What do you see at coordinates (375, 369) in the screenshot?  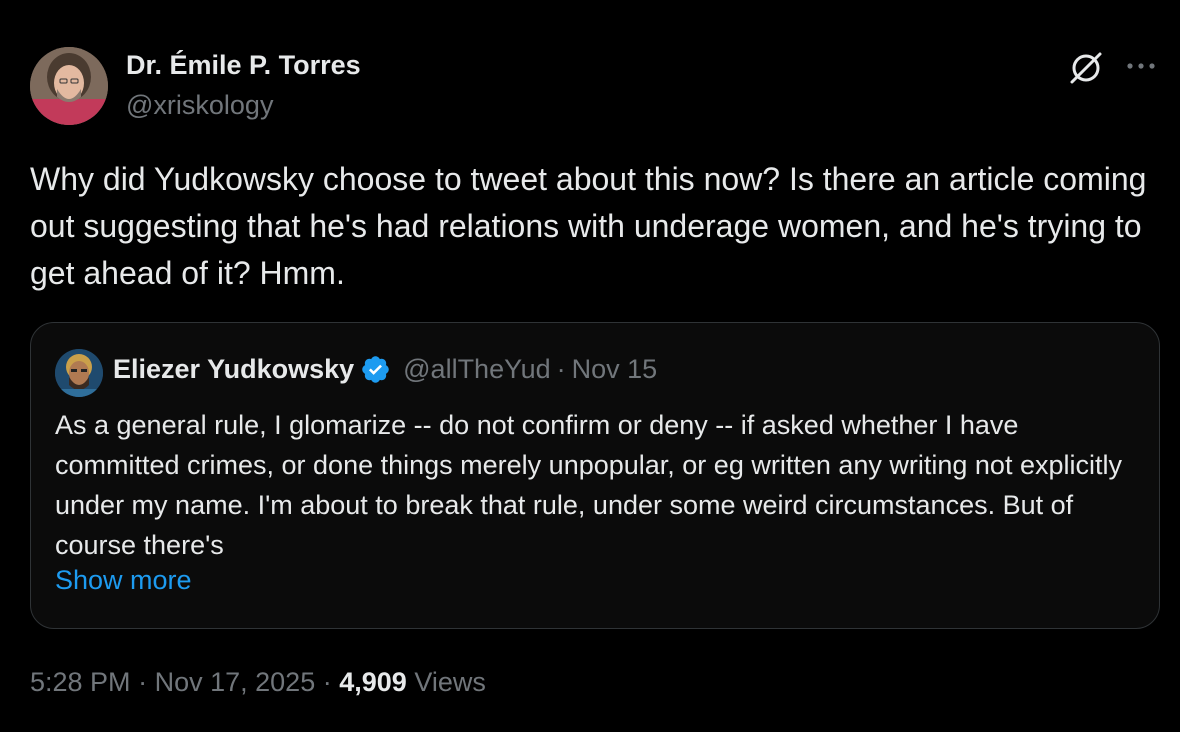 I see `verified-badge-icon` at bounding box center [375, 369].